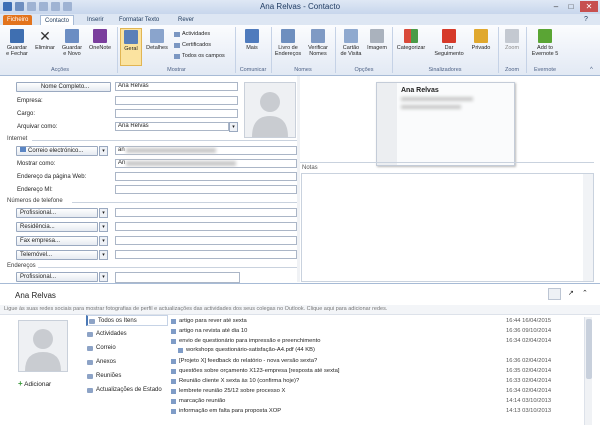 The height and width of the screenshot is (427, 600). I want to click on form-scrollbar, so click(298, 179).